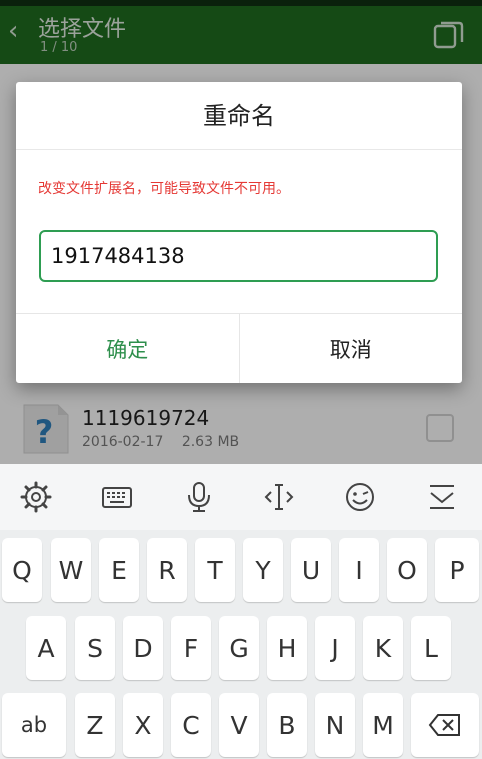  I want to click on key-t: T, so click(215, 570).